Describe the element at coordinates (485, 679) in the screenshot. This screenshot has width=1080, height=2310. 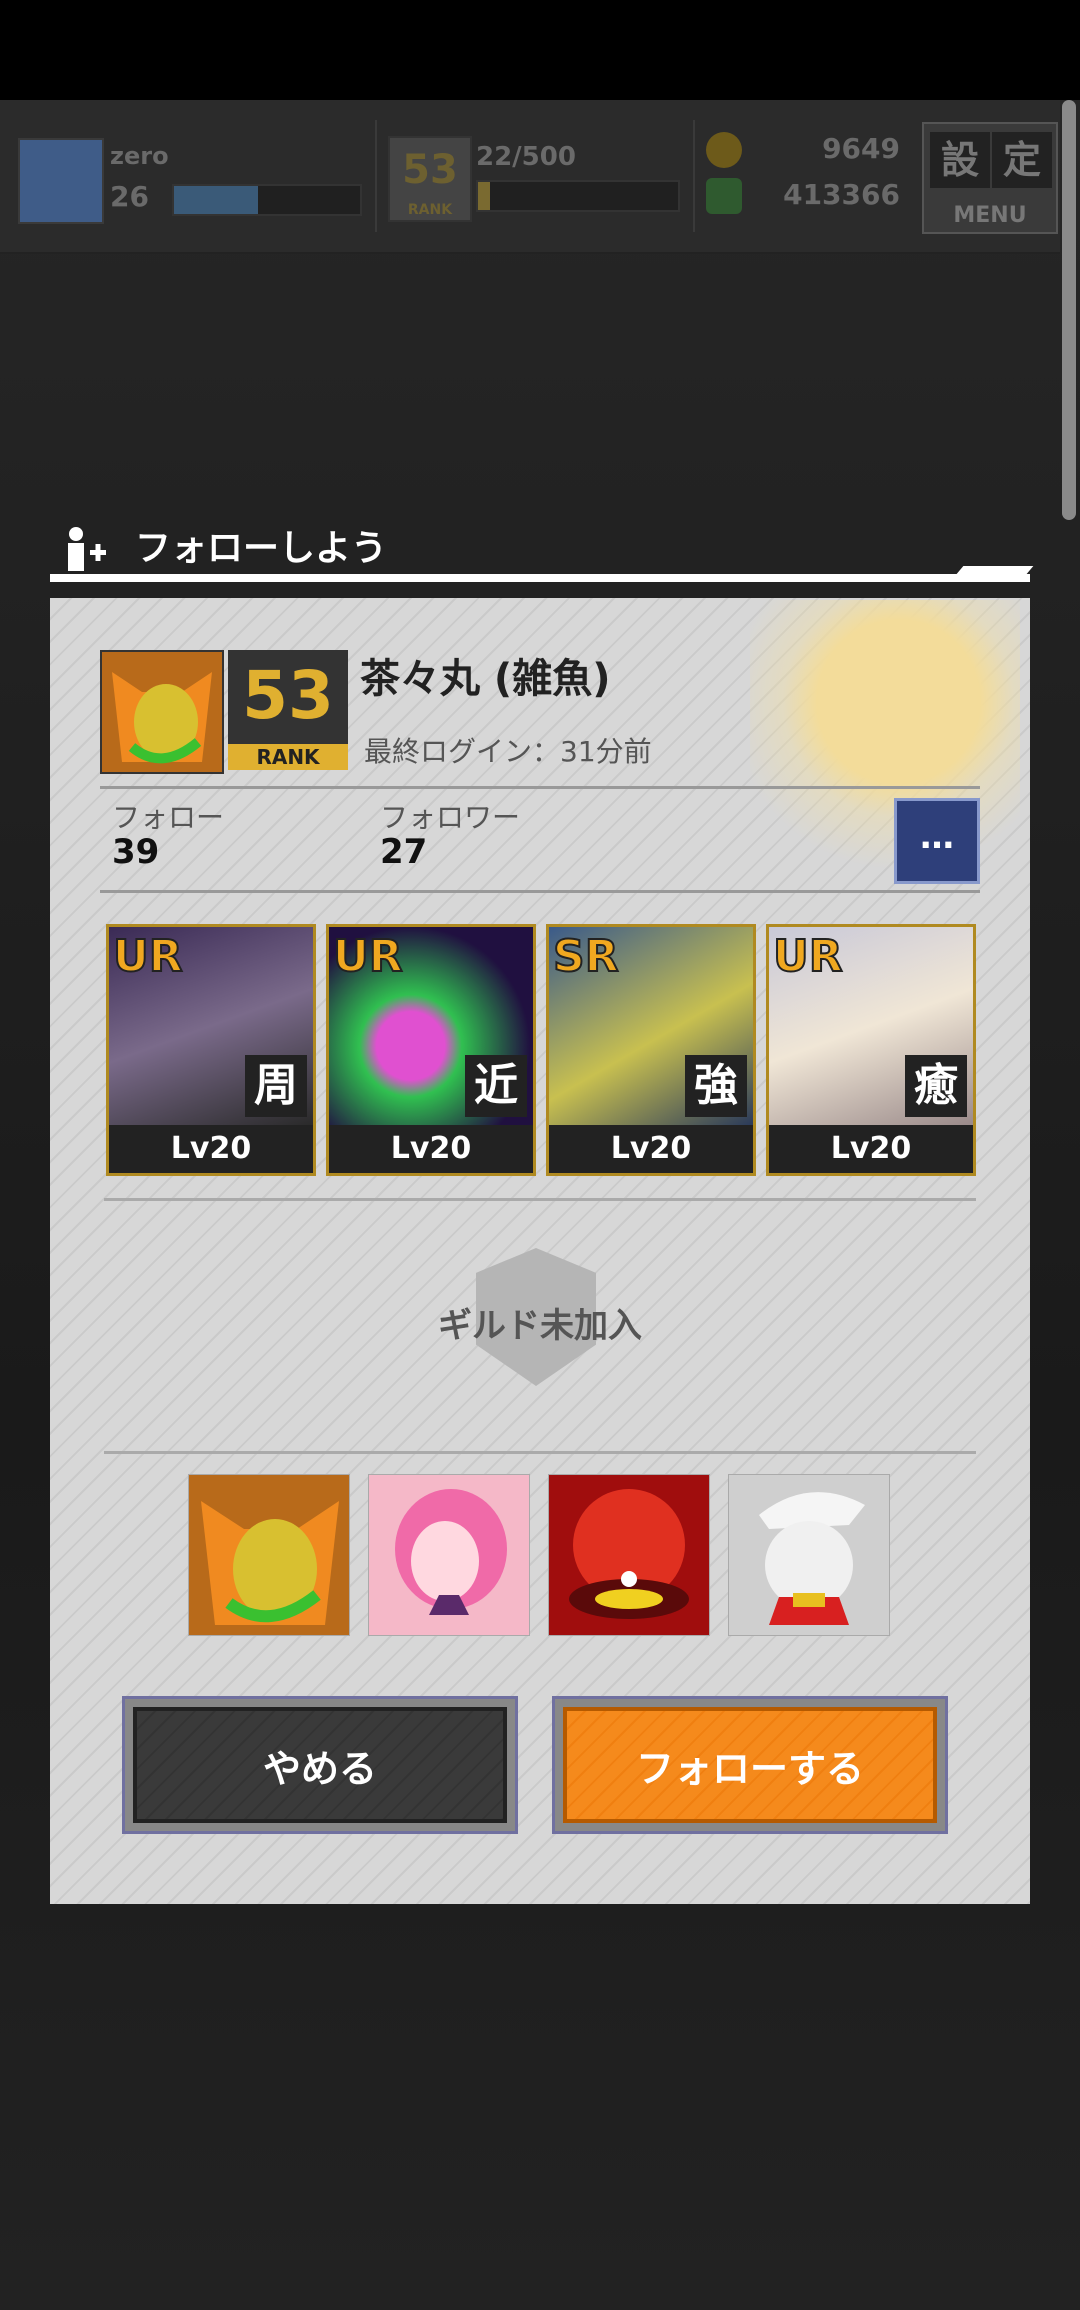
I see `player-name: 茶々丸 (雑魚)` at that location.